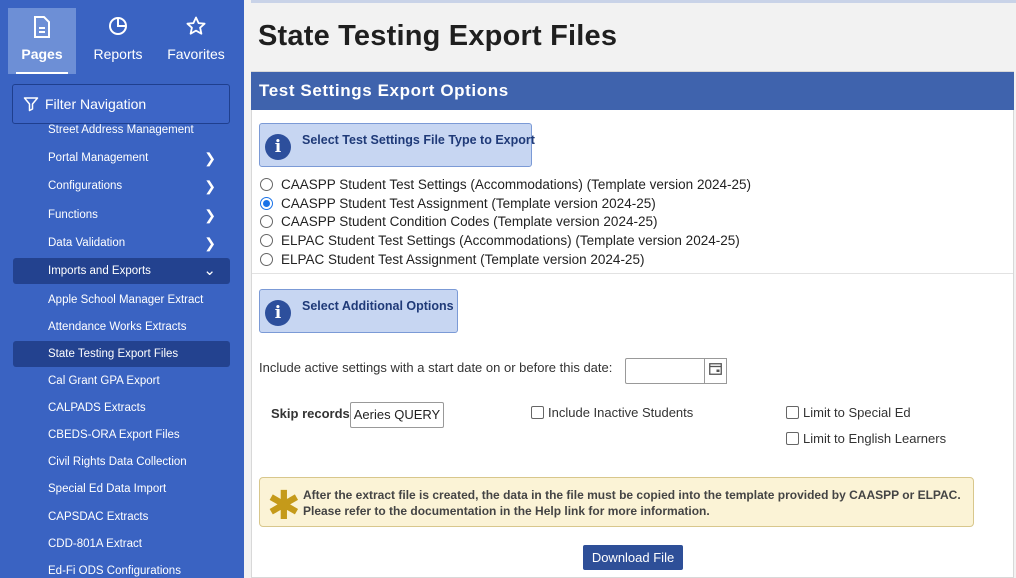 The image size is (1016, 578). I want to click on nav-item-imports-and-exports: Imports and Exports ⌄, so click(121, 271).